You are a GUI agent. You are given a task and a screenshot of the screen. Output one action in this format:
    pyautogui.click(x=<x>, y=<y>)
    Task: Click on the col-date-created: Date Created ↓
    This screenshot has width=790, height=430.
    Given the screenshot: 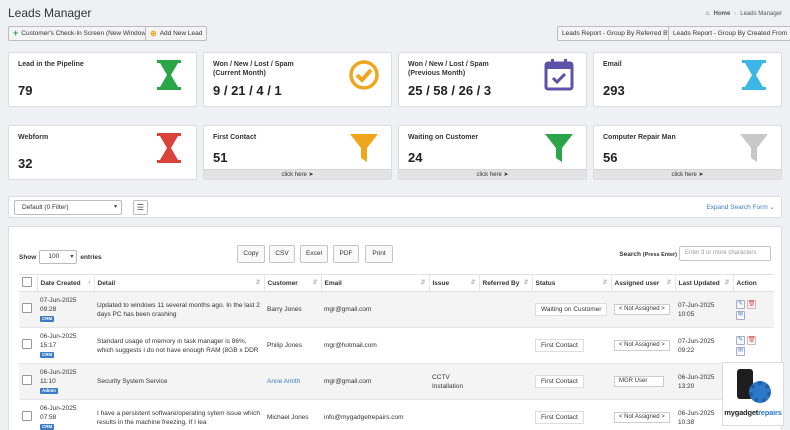 What is the action you would take?
    pyautogui.click(x=65, y=283)
    